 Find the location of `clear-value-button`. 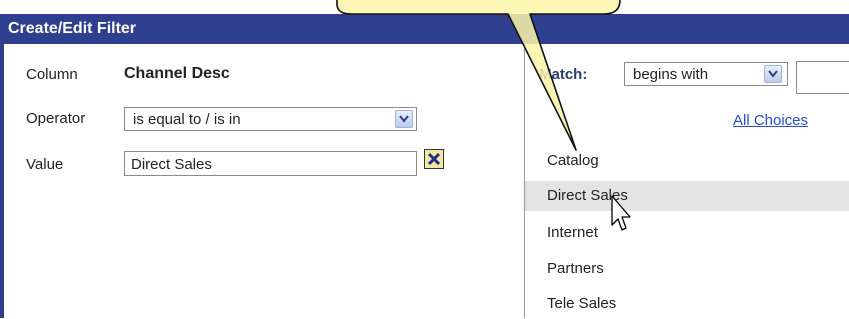

clear-value-button is located at coordinates (434, 159).